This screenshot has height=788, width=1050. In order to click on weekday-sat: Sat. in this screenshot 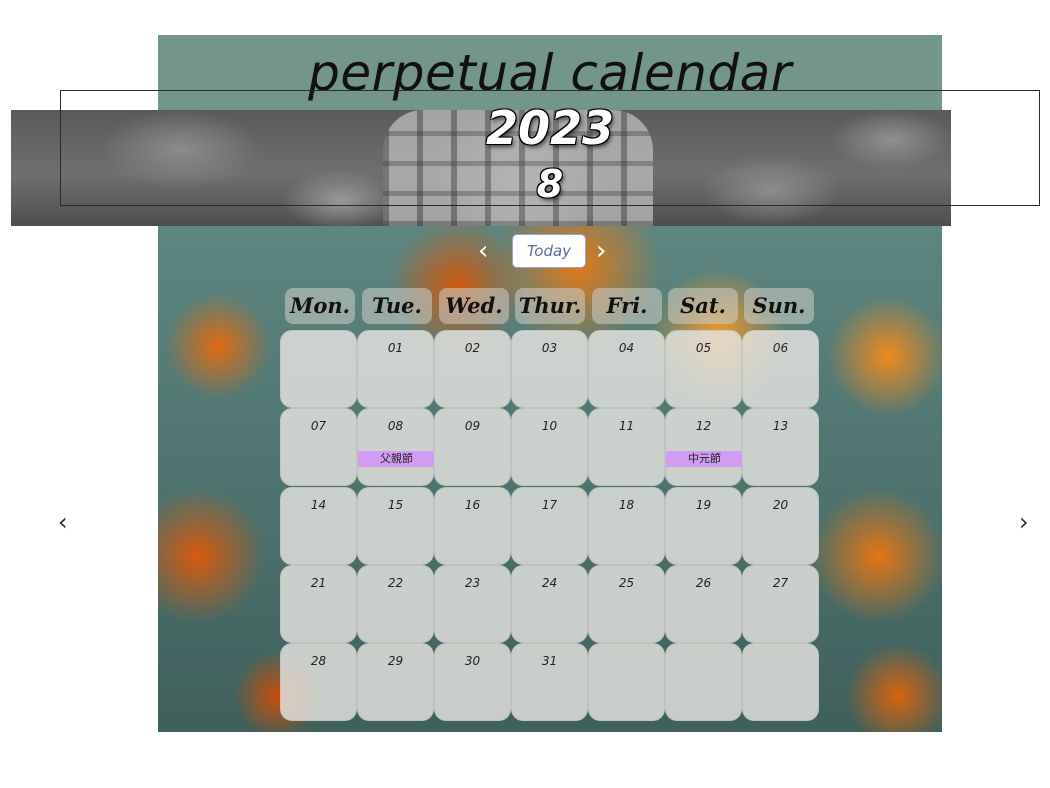, I will do `click(703, 306)`.